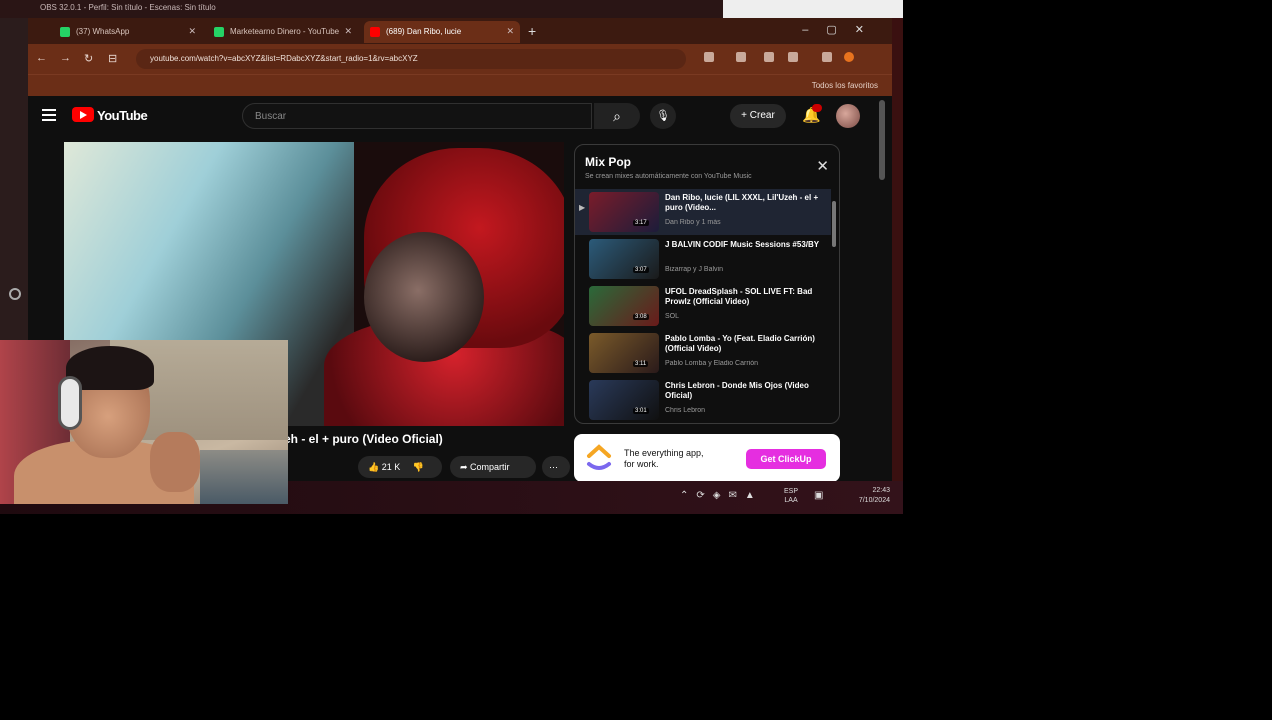  I want to click on share-button: ➦ Compartir, so click(493, 467).